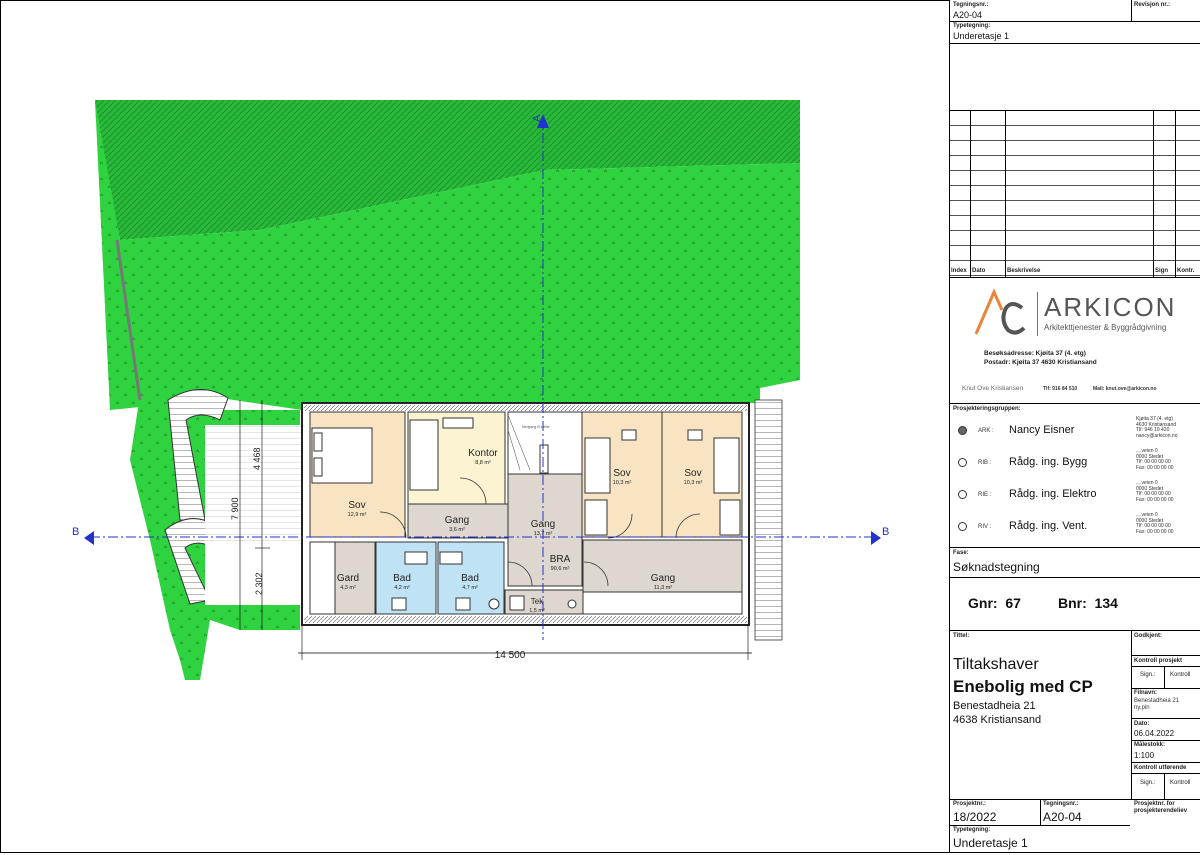 This screenshot has height=855, width=1201. I want to click on sofa-kontor, so click(424, 455).